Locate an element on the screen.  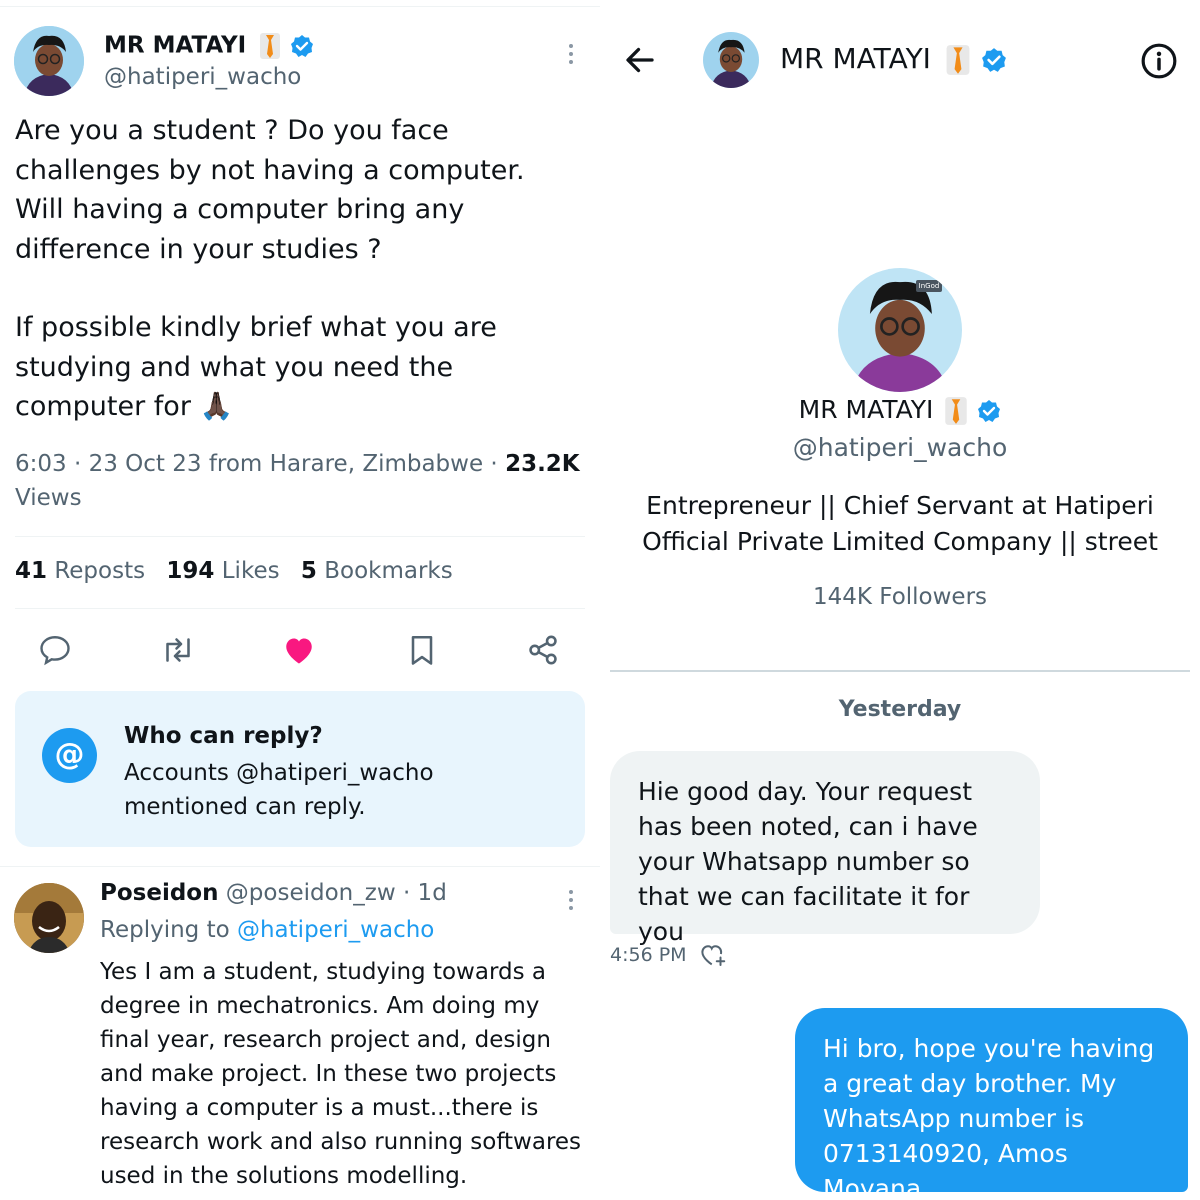
bookmarks-stat: 5 Bookmarks is located at coordinates (377, 571).